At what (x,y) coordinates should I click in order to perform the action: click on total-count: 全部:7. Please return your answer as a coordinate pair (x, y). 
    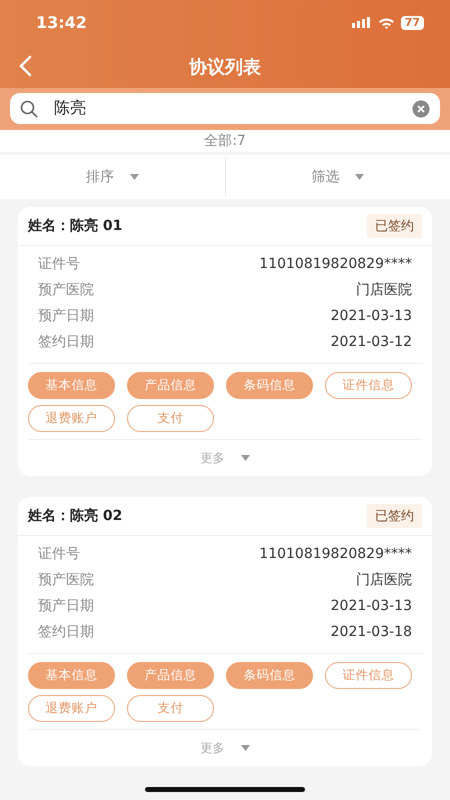
    Looking at the image, I should click on (225, 141).